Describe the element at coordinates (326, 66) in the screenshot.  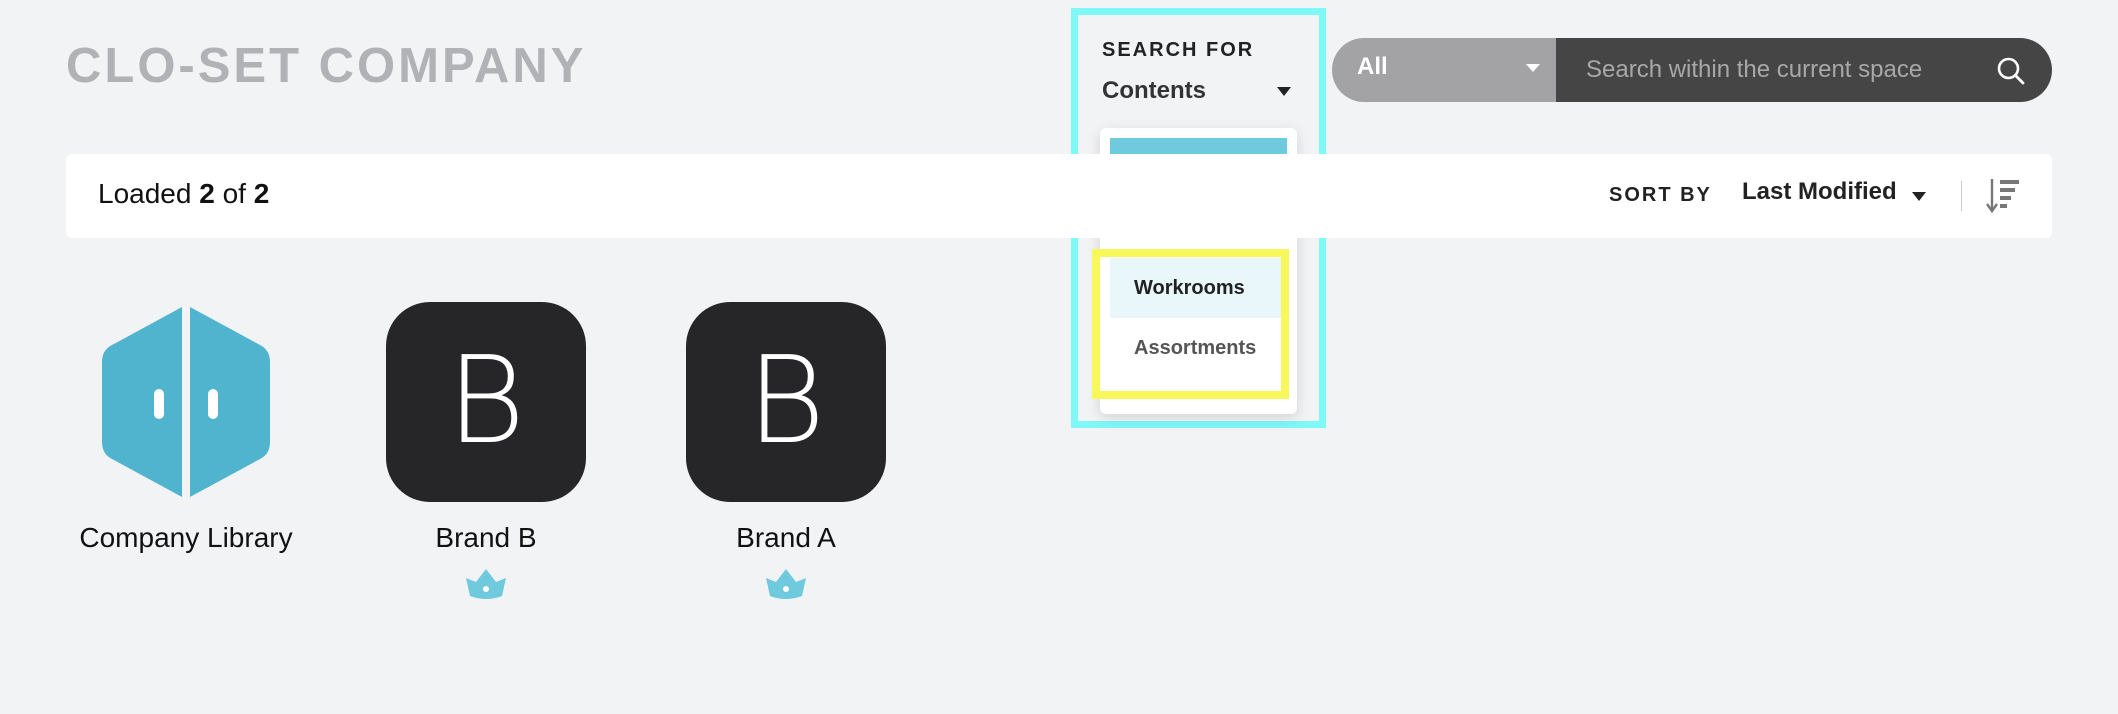
I see `page-title: CLO-SET COMPANY` at that location.